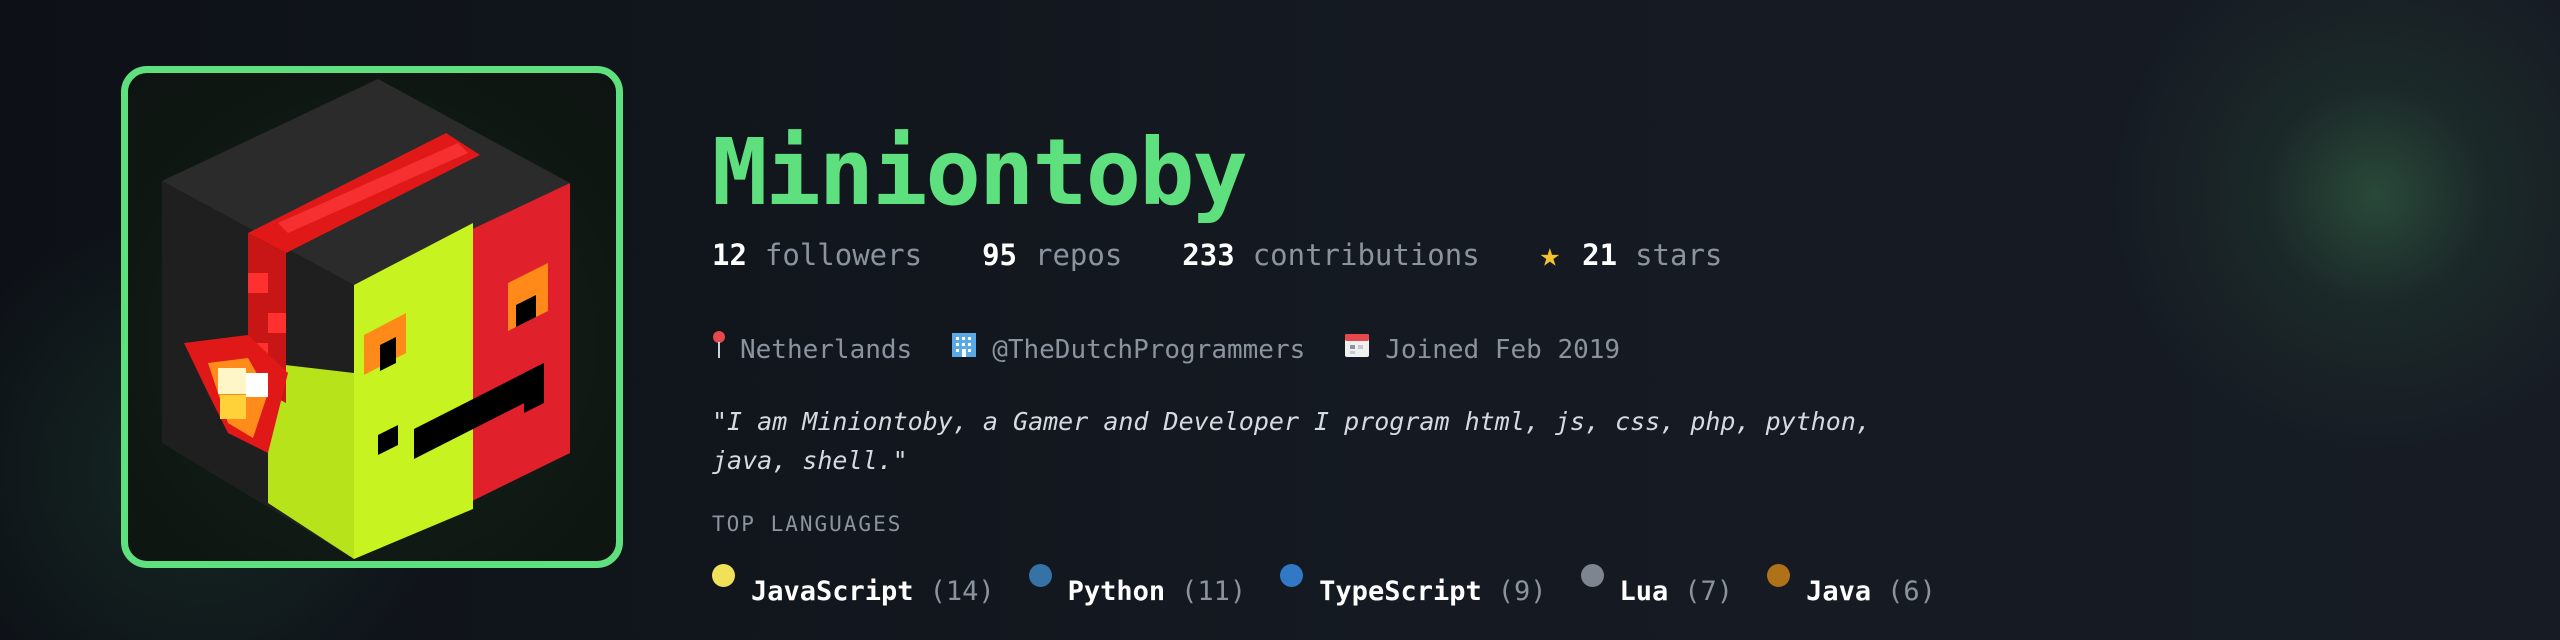  I want to click on star-icon: ★, so click(1550, 255).